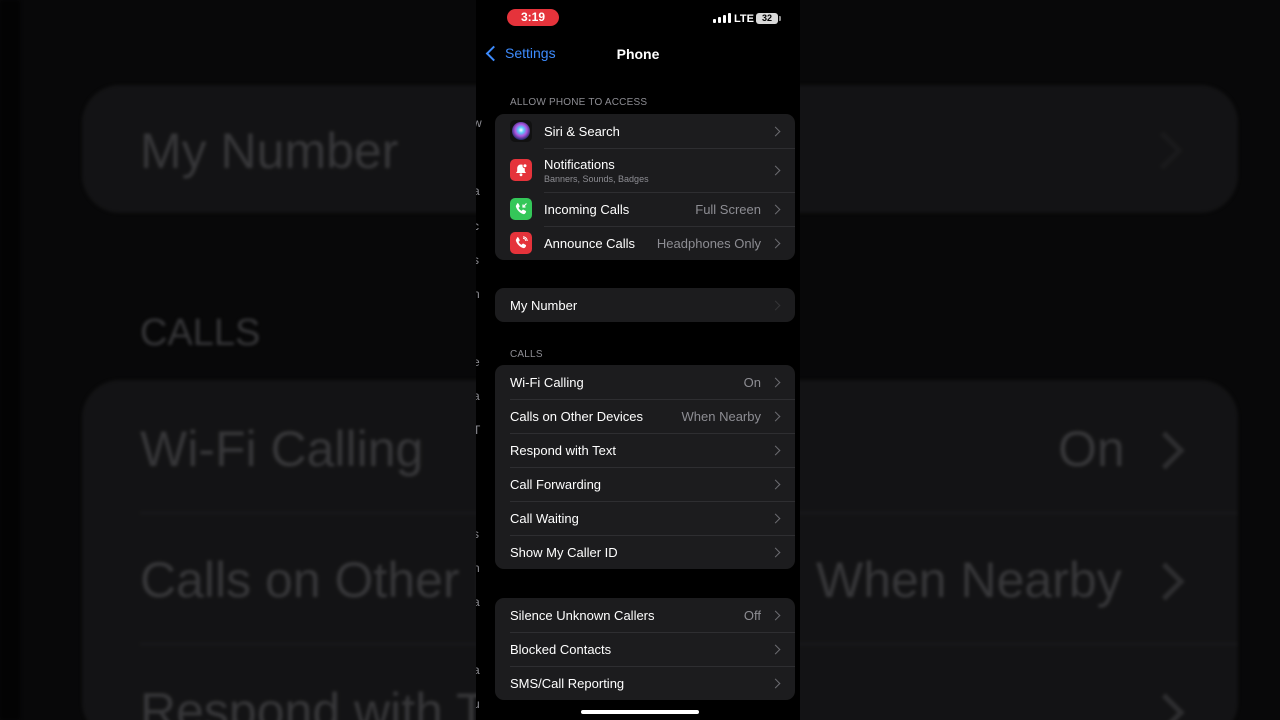  What do you see at coordinates (533, 17) in the screenshot?
I see `status-time: 3:19` at bounding box center [533, 17].